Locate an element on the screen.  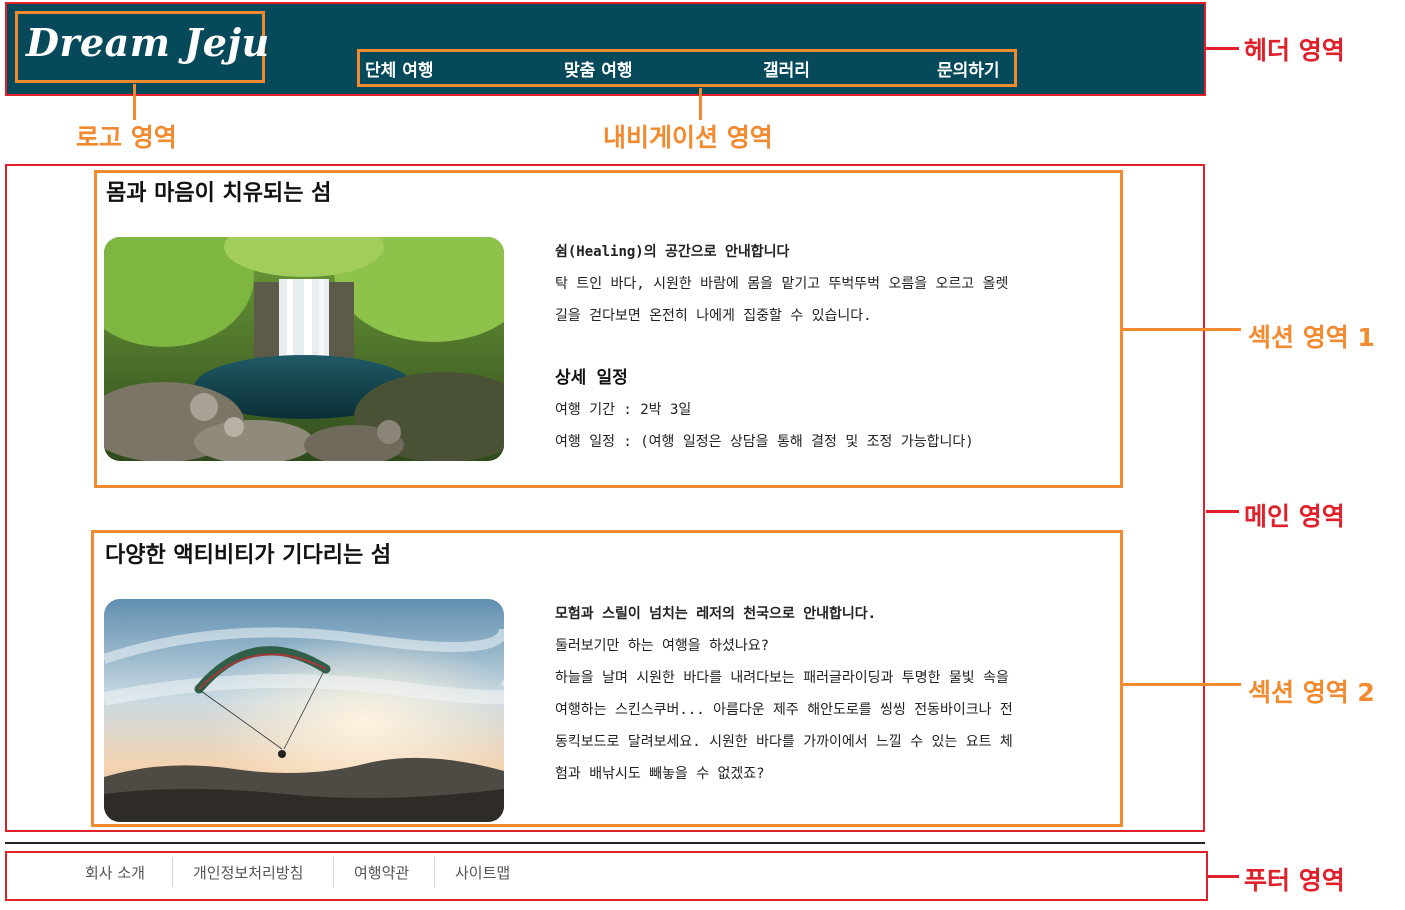
section-2-line-3: 여행하는 스킨스쿠버... 아름다운 제주 해안도로를 씽씽 전동바이크나 전 is located at coordinates (784, 710).